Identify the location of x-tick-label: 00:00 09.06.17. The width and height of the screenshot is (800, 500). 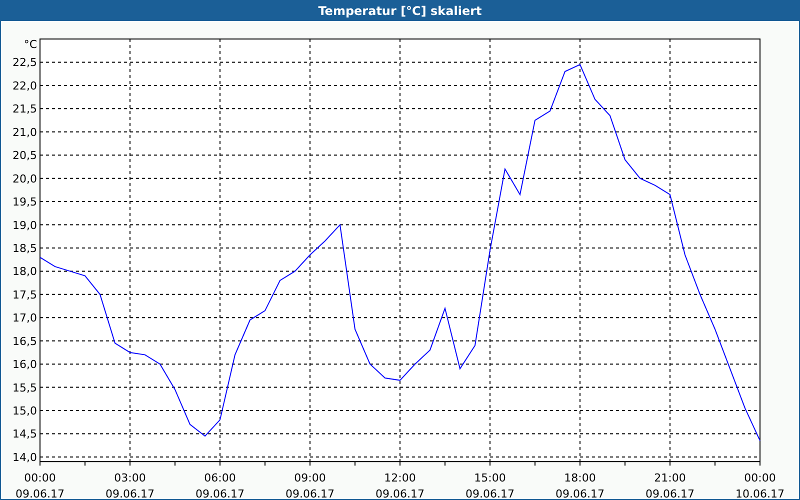
(40, 485).